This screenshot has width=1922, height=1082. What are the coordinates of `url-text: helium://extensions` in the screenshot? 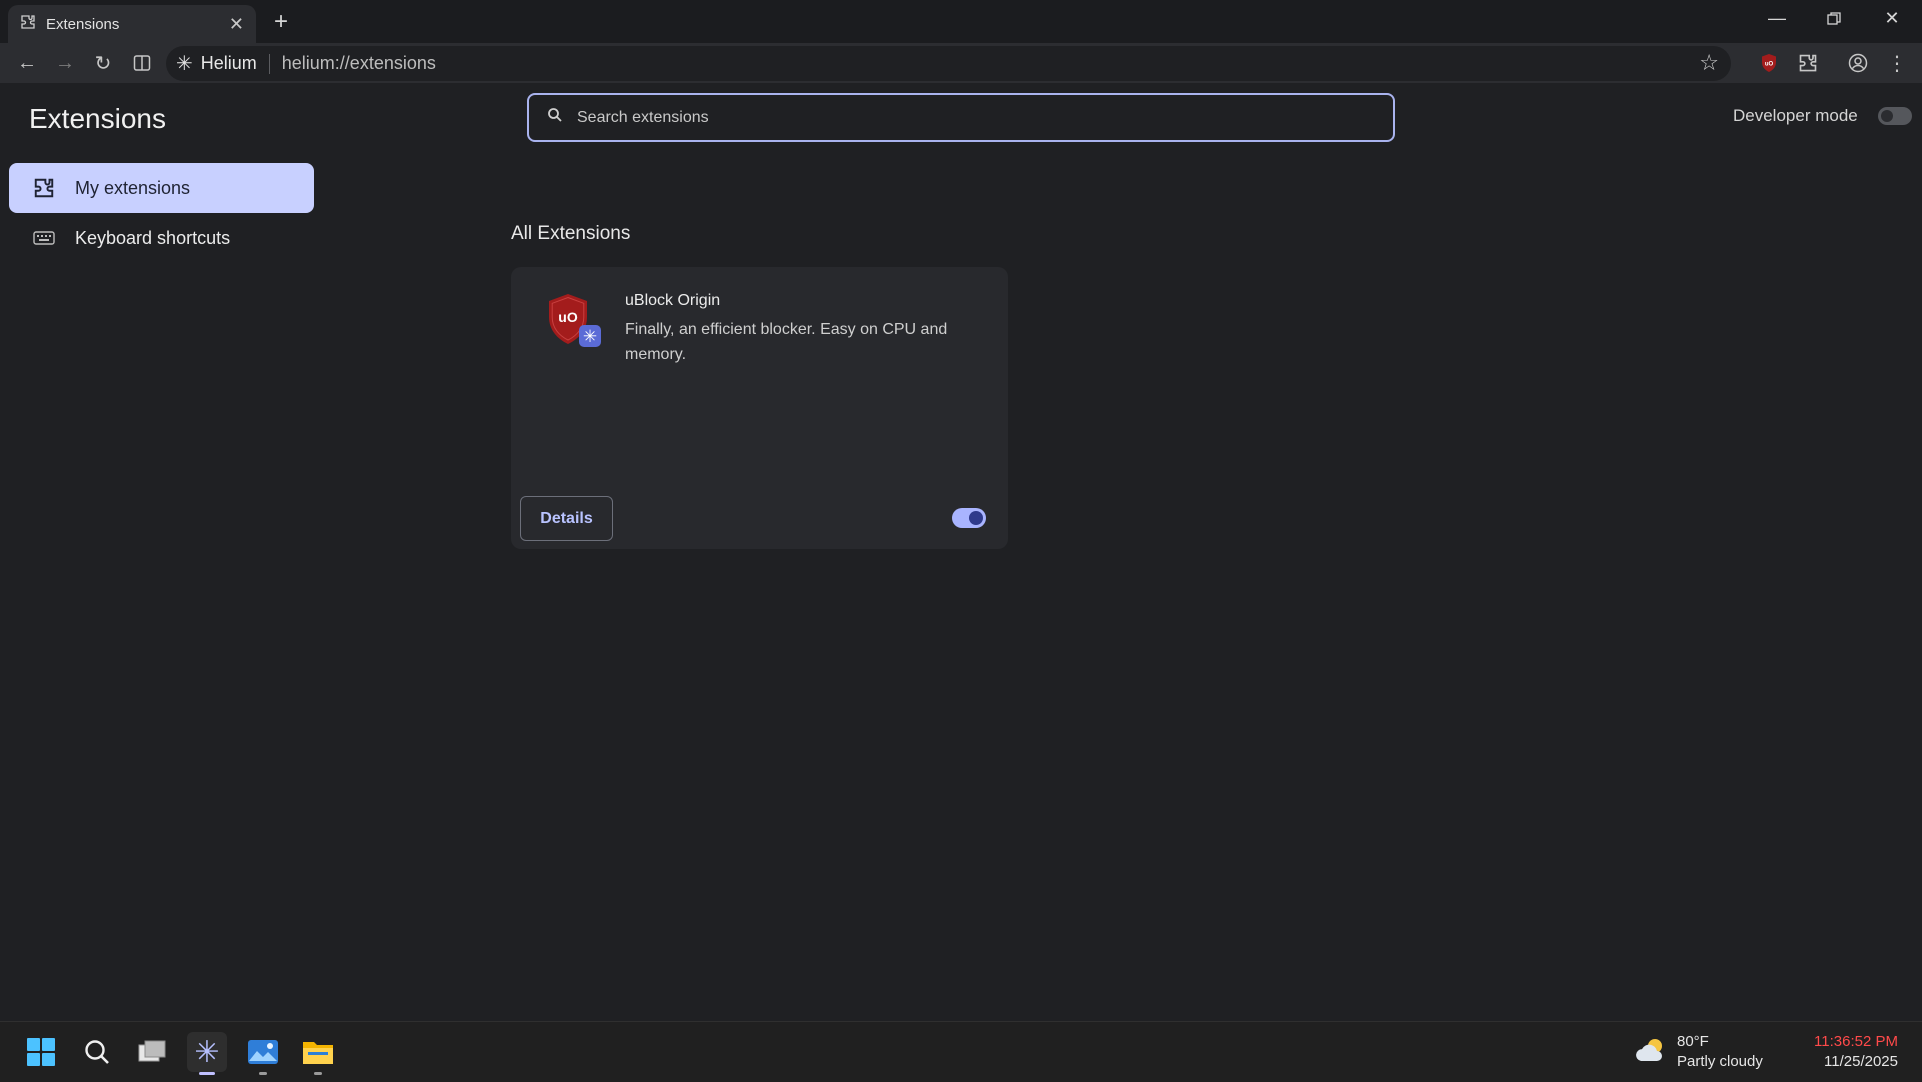 It's located at (358, 63).